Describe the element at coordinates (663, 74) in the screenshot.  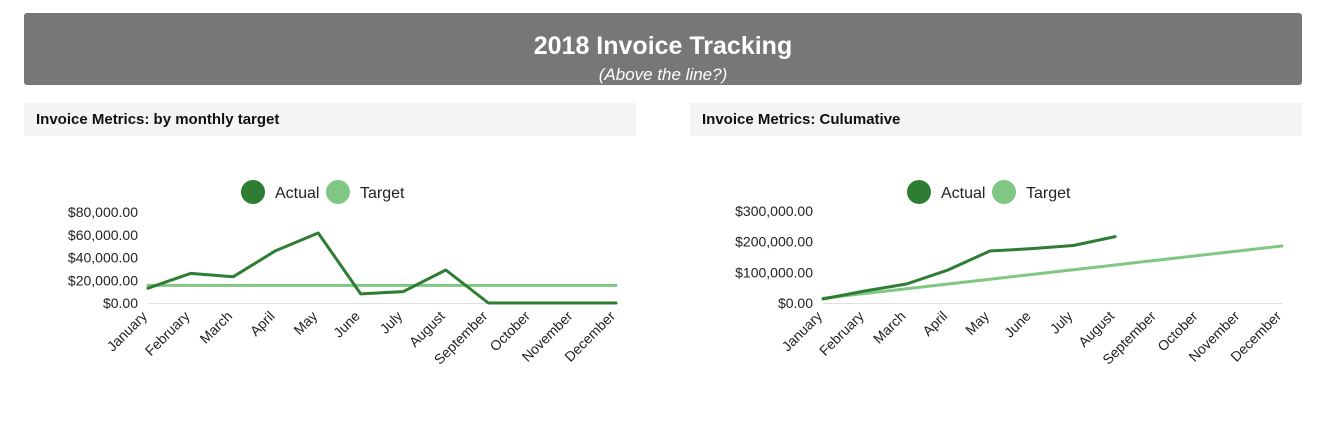
I see `page-subtitle: (Above the line?)` at that location.